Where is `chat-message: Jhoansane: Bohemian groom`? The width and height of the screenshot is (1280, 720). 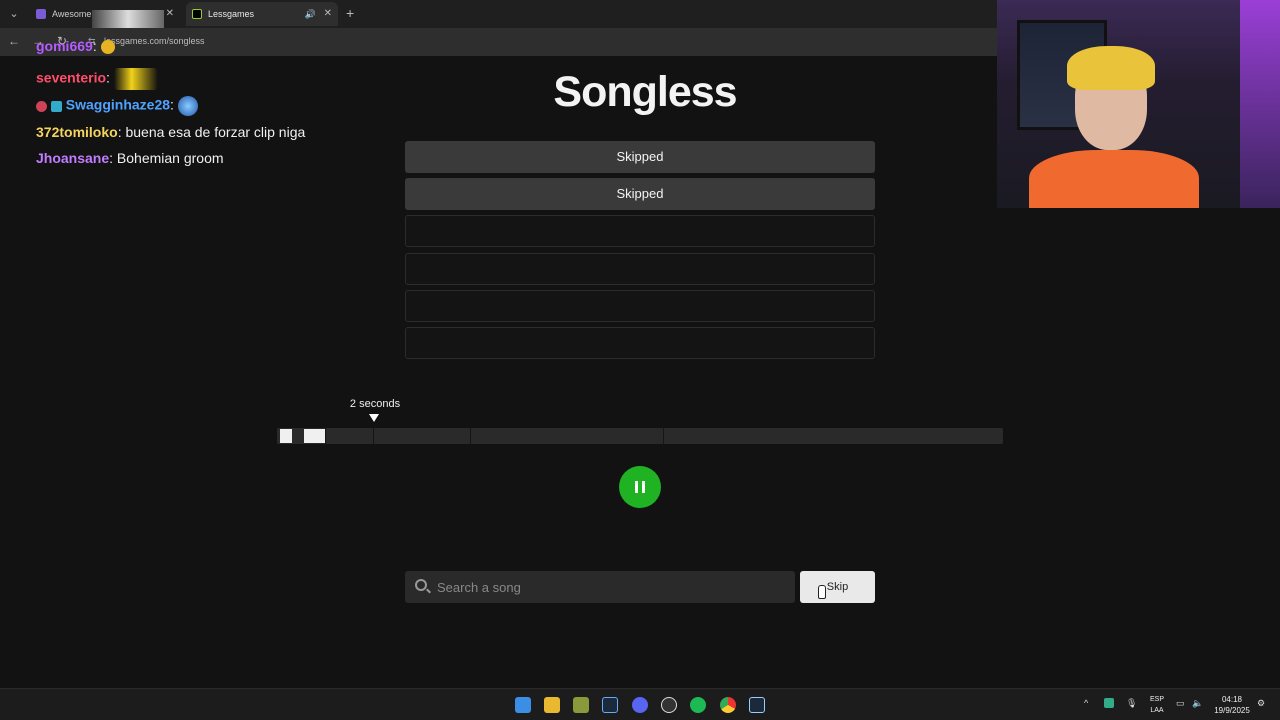 chat-message: Jhoansane: Bohemian groom is located at coordinates (130, 158).